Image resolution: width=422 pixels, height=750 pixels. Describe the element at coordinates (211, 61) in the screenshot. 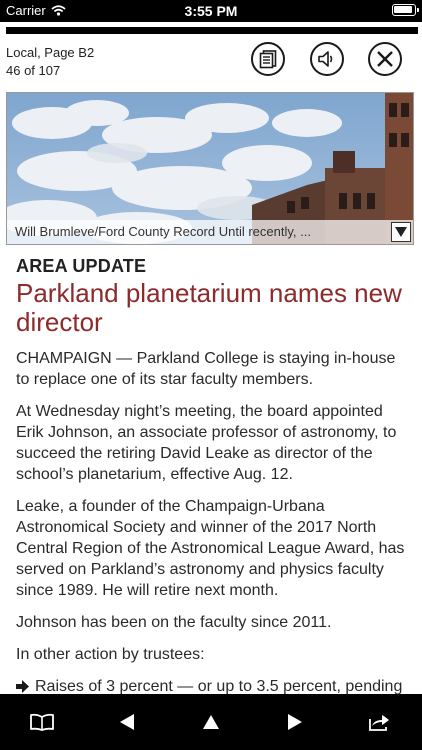

I see `reader-header: Local, Page B2 46 of 107` at that location.